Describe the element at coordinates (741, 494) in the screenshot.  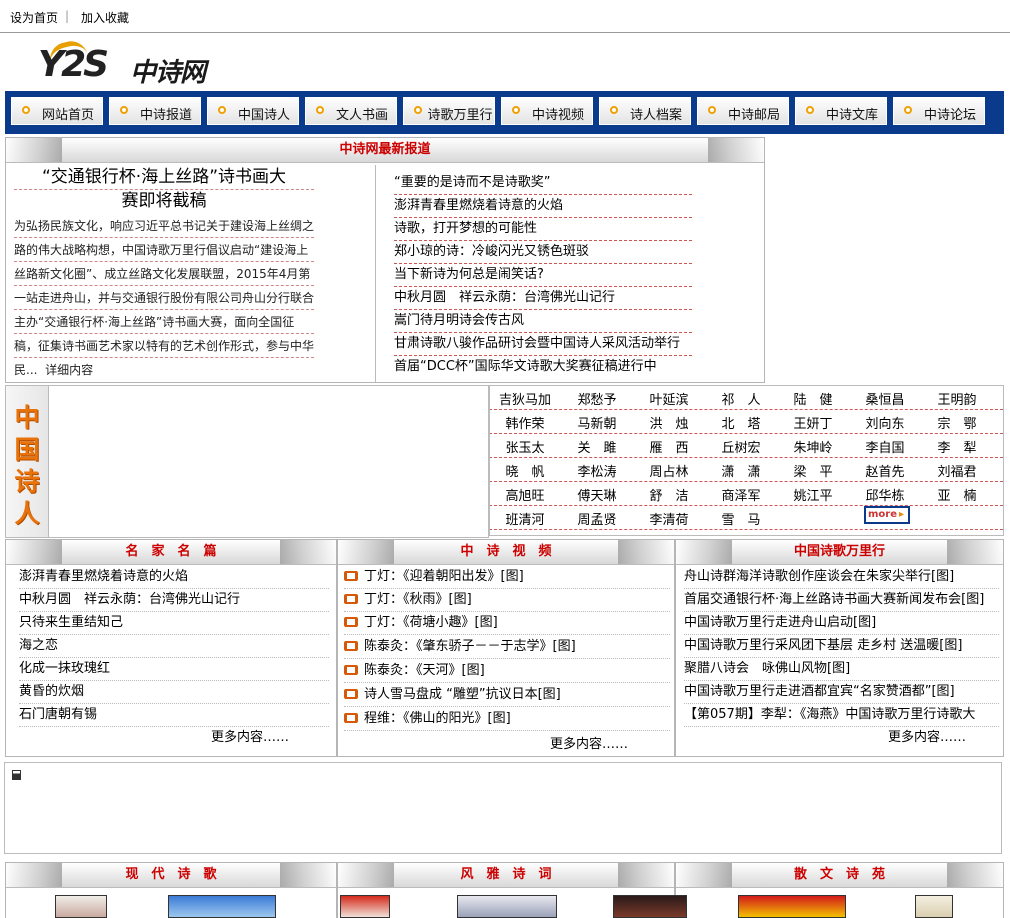
I see `poet-link: 商泽军` at that location.